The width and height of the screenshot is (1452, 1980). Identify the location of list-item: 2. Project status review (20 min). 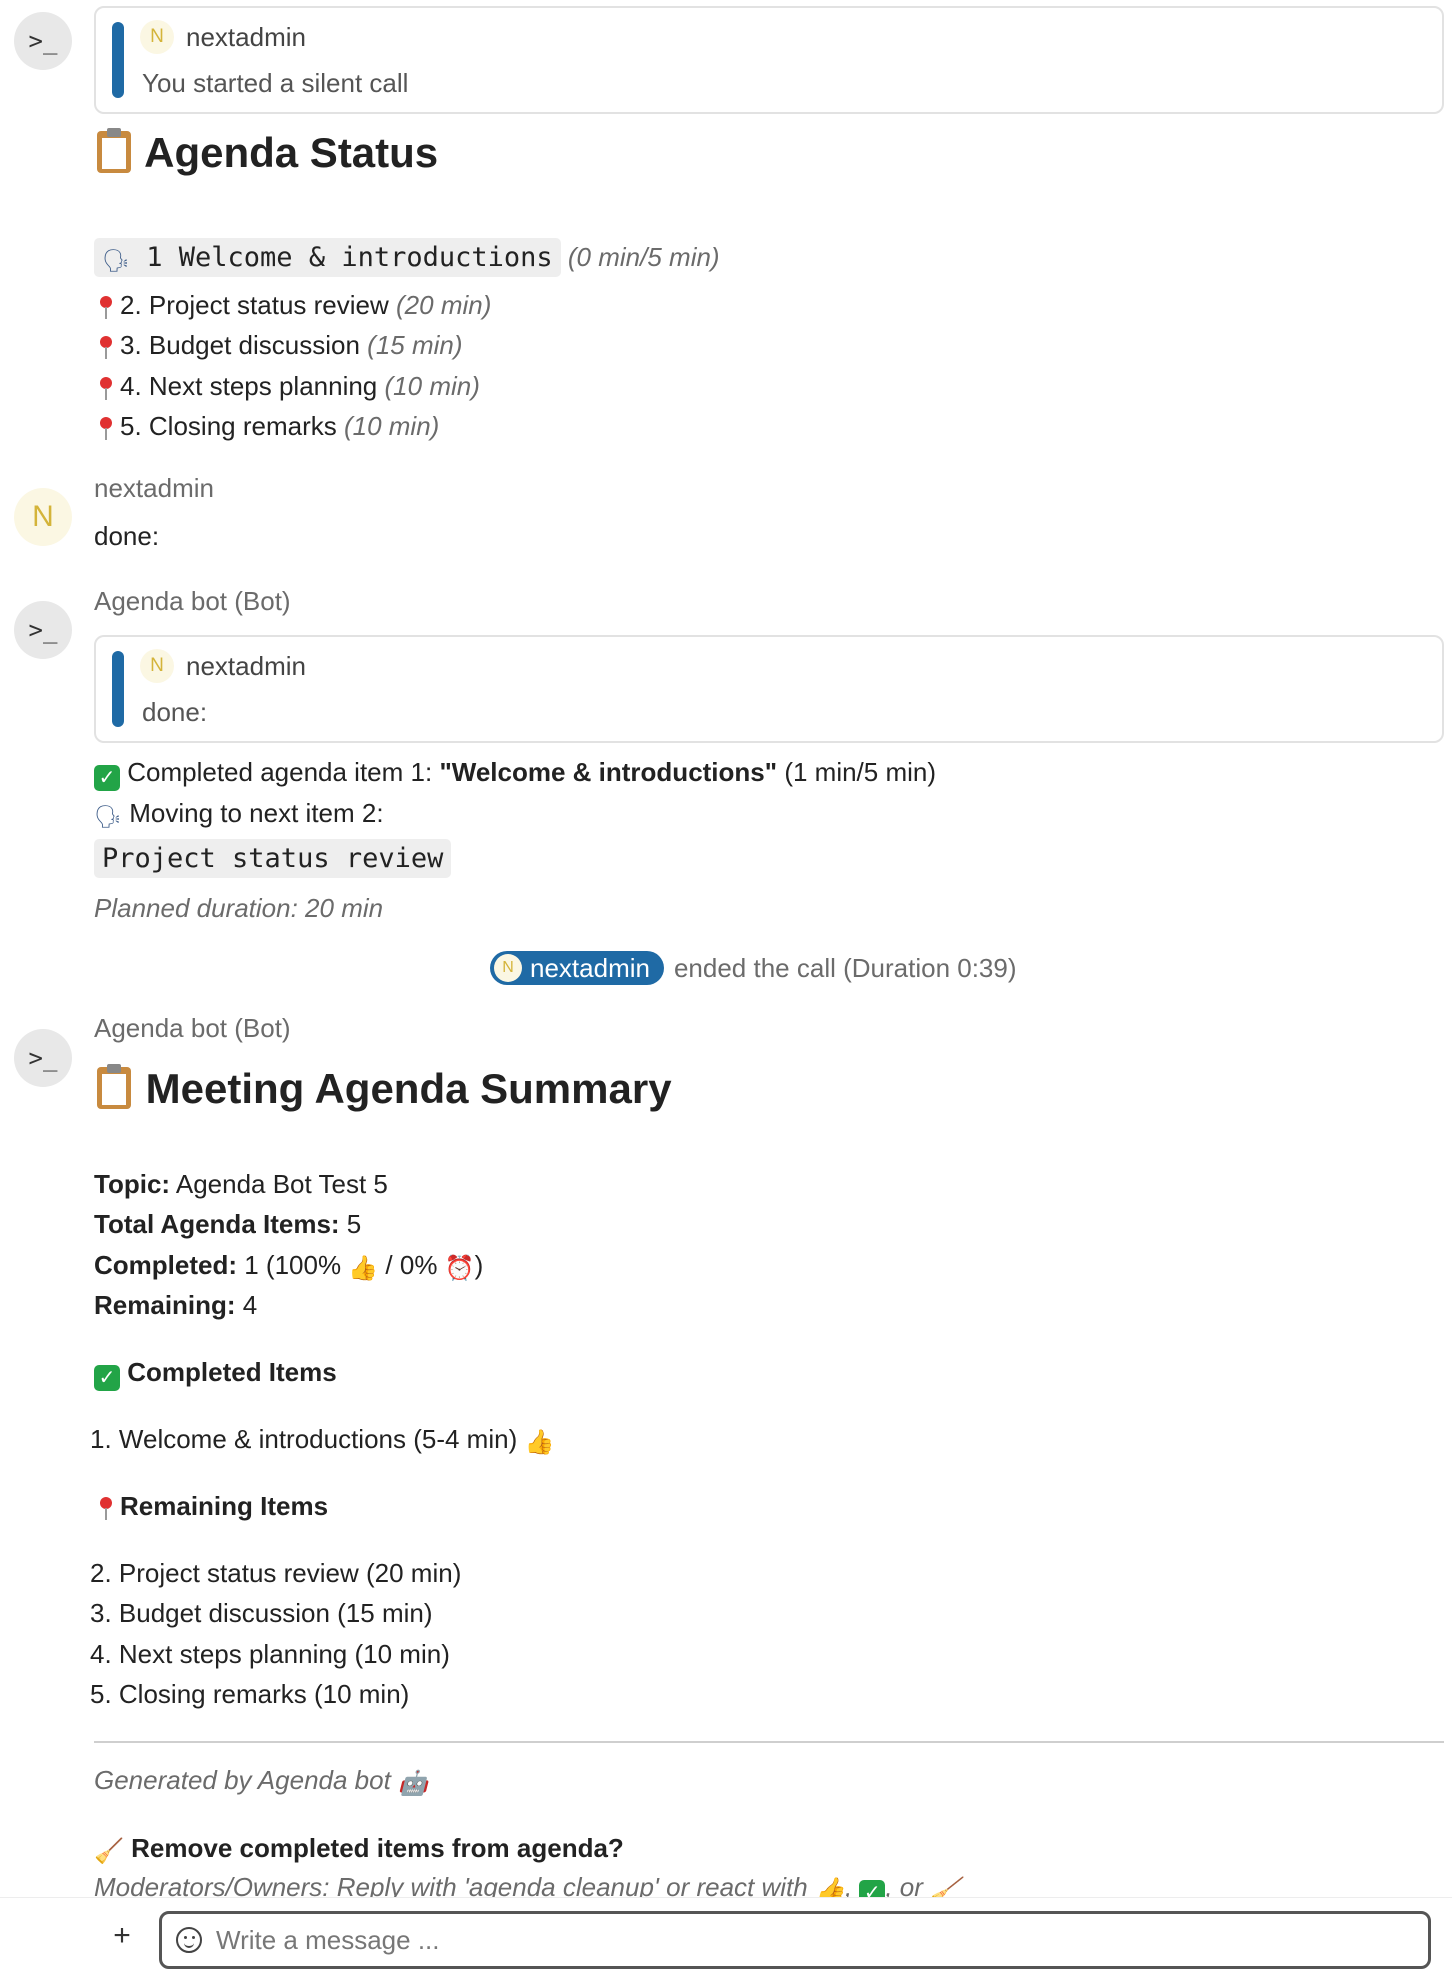
(276, 1573).